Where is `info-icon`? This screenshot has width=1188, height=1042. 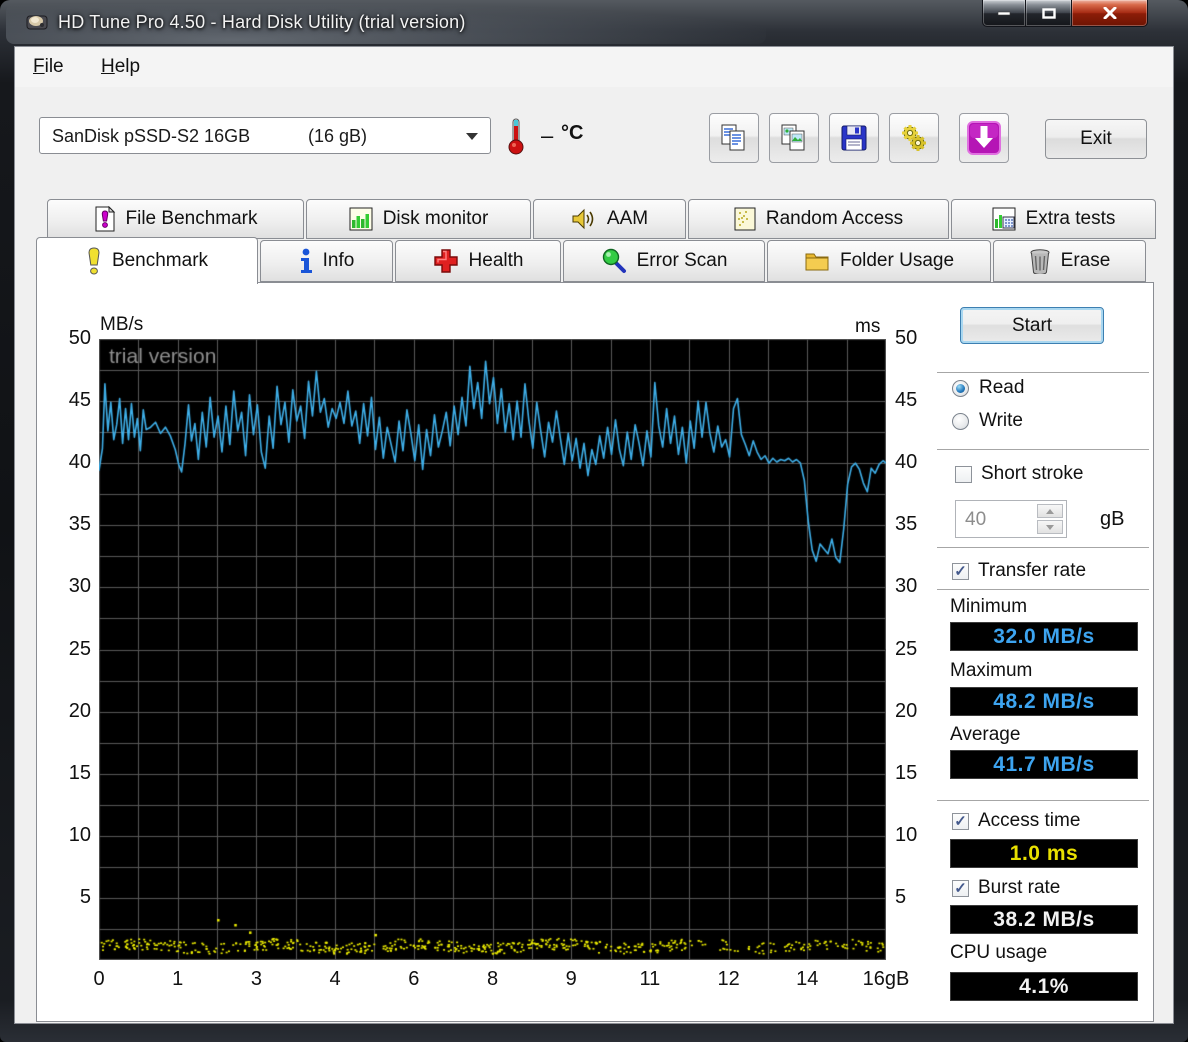
info-icon is located at coordinates (306, 261).